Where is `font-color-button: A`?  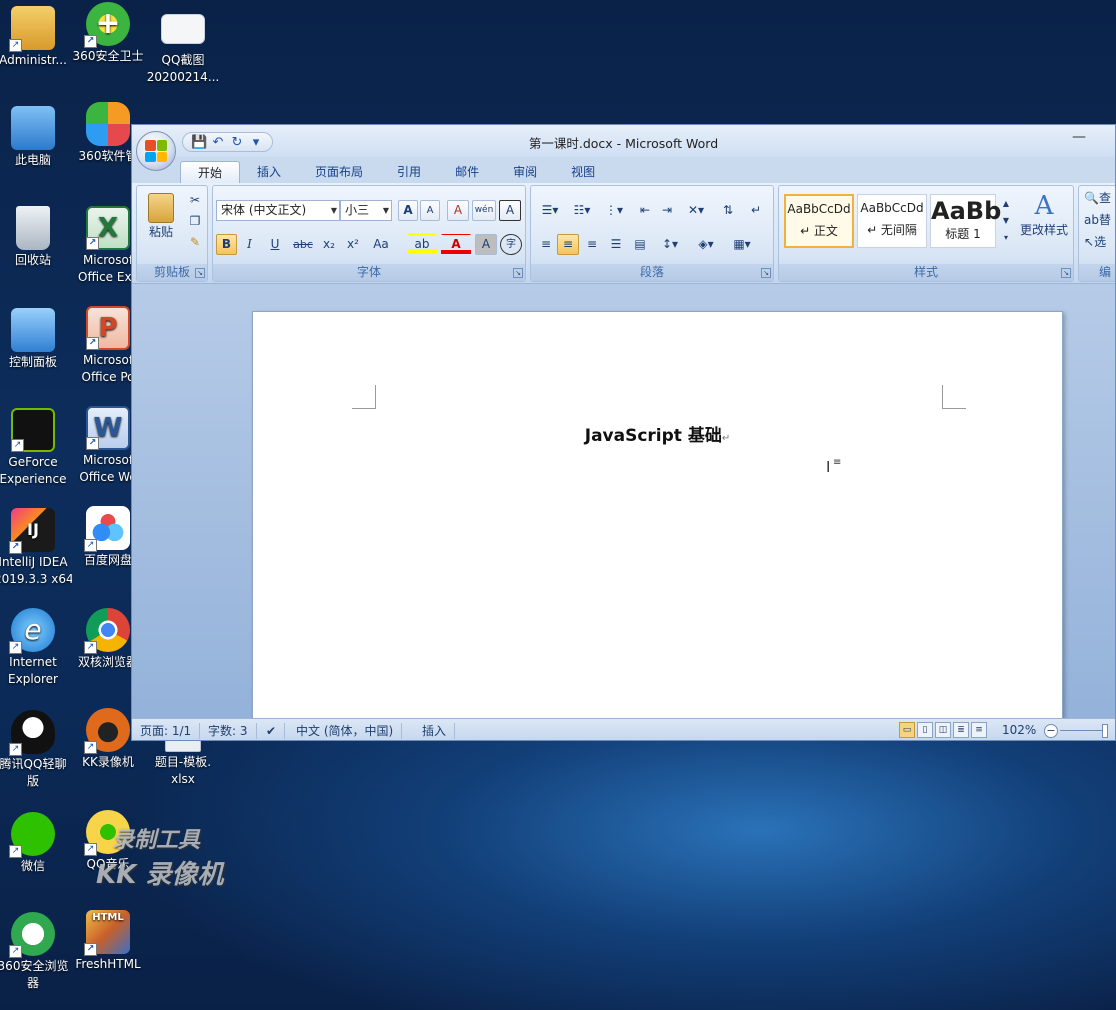
font-color-button: A is located at coordinates (456, 244).